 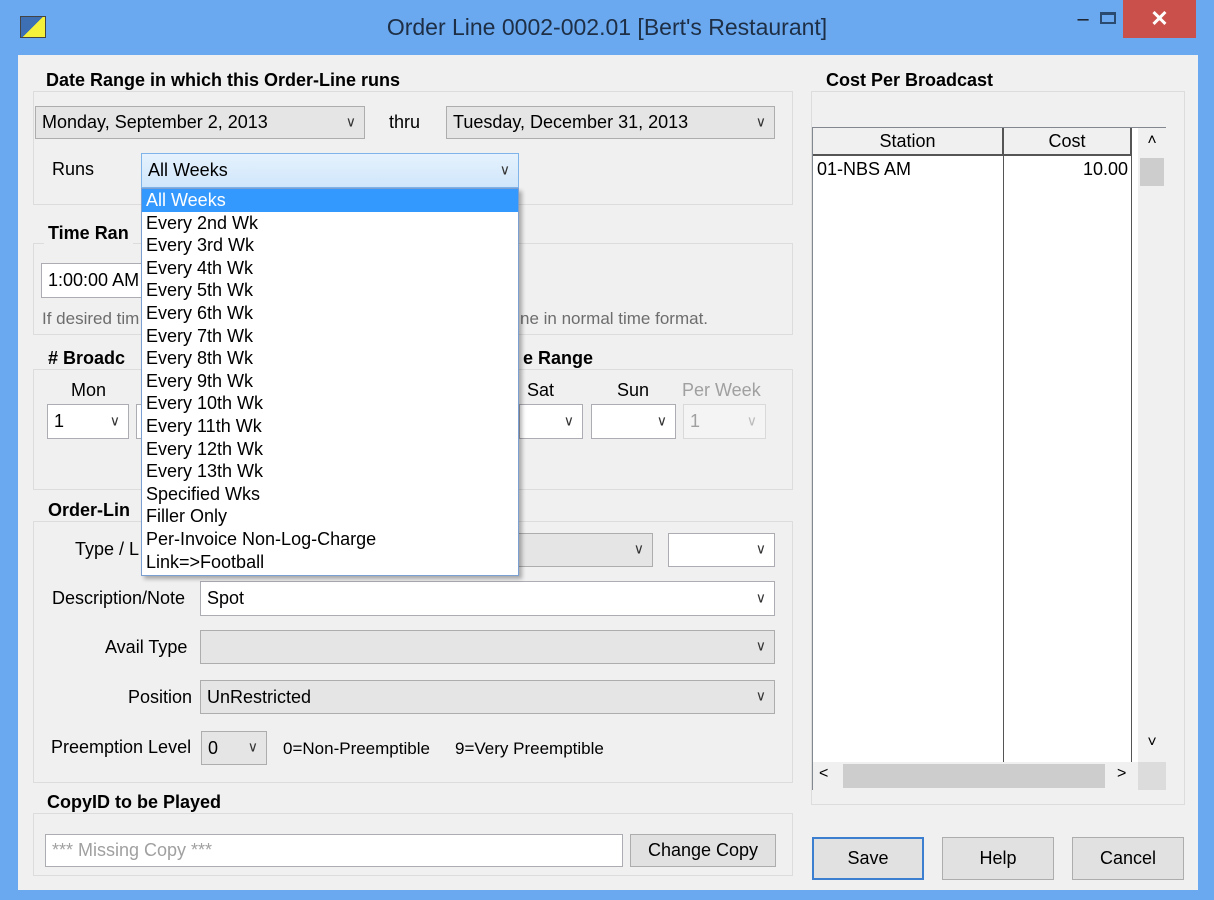 What do you see at coordinates (721, 390) in the screenshot?
I see `per-week-label: Per Week` at bounding box center [721, 390].